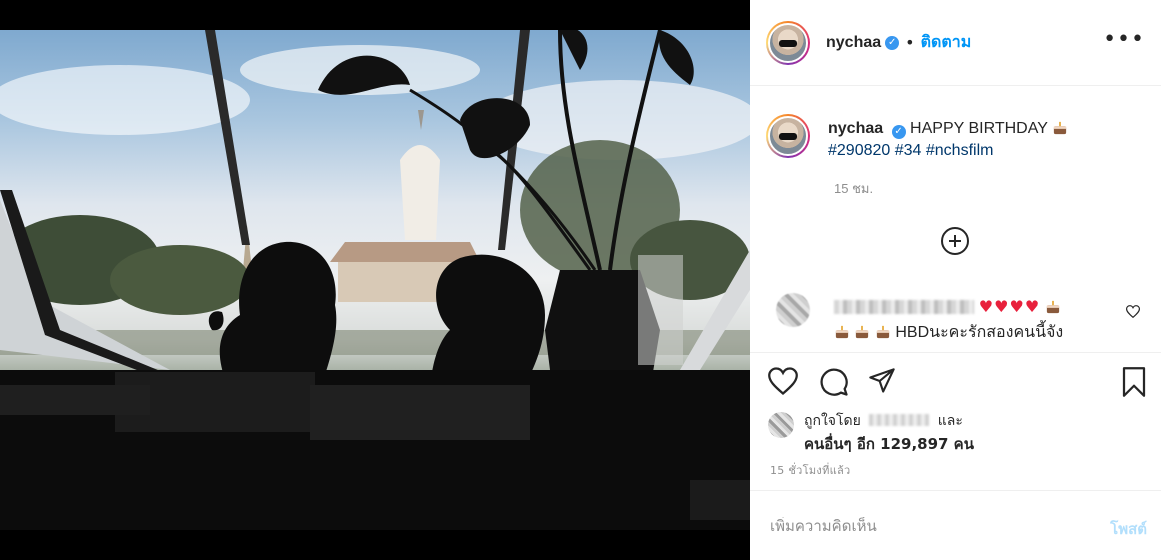 This screenshot has width=1161, height=560. Describe the element at coordinates (783, 381) in the screenshot. I see `heart-icon` at that location.